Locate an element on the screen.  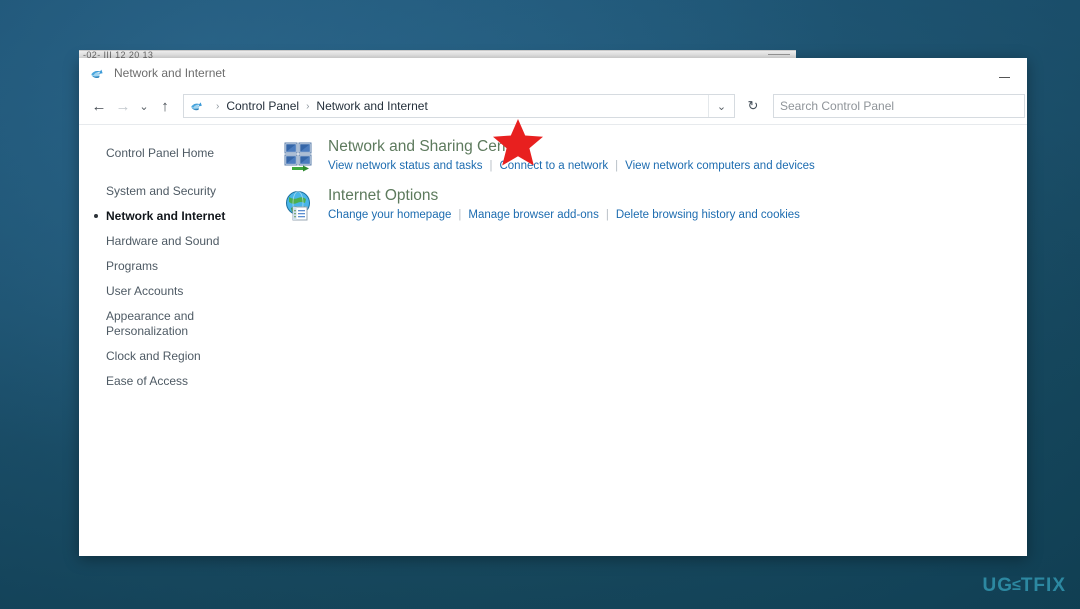
up-button: ↑ is located at coordinates (165, 106).